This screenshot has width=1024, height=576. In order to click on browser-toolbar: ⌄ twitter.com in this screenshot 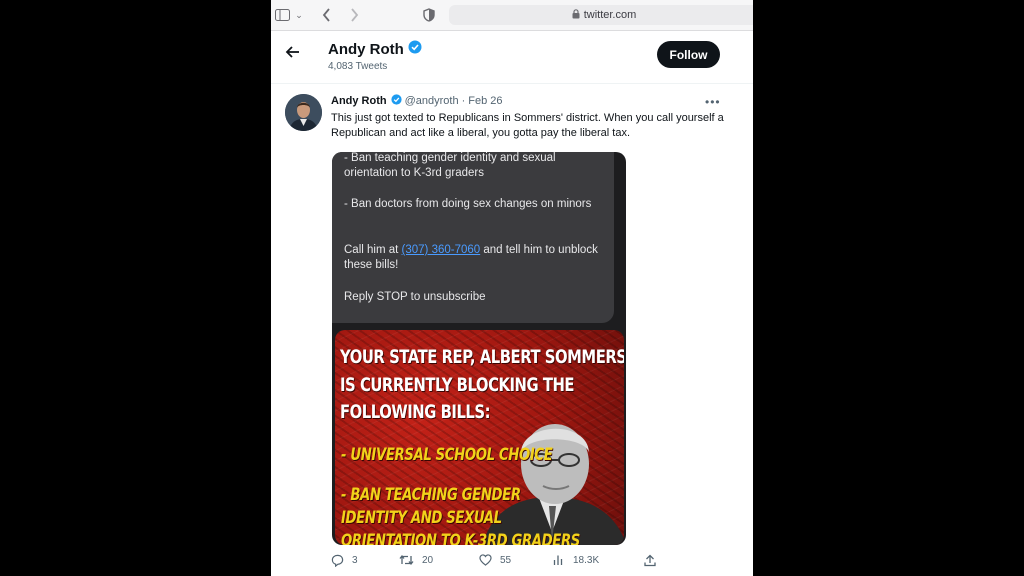, I will do `click(512, 15)`.